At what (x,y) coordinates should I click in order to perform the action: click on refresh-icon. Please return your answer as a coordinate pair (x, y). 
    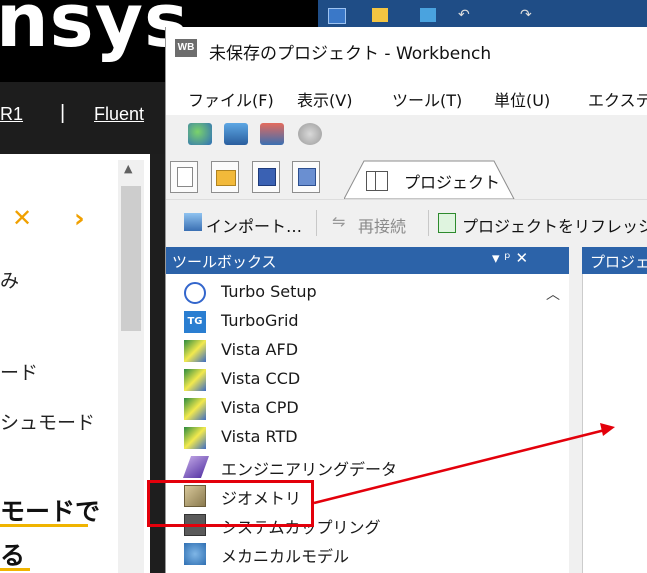
    Looking at the image, I should click on (447, 223).